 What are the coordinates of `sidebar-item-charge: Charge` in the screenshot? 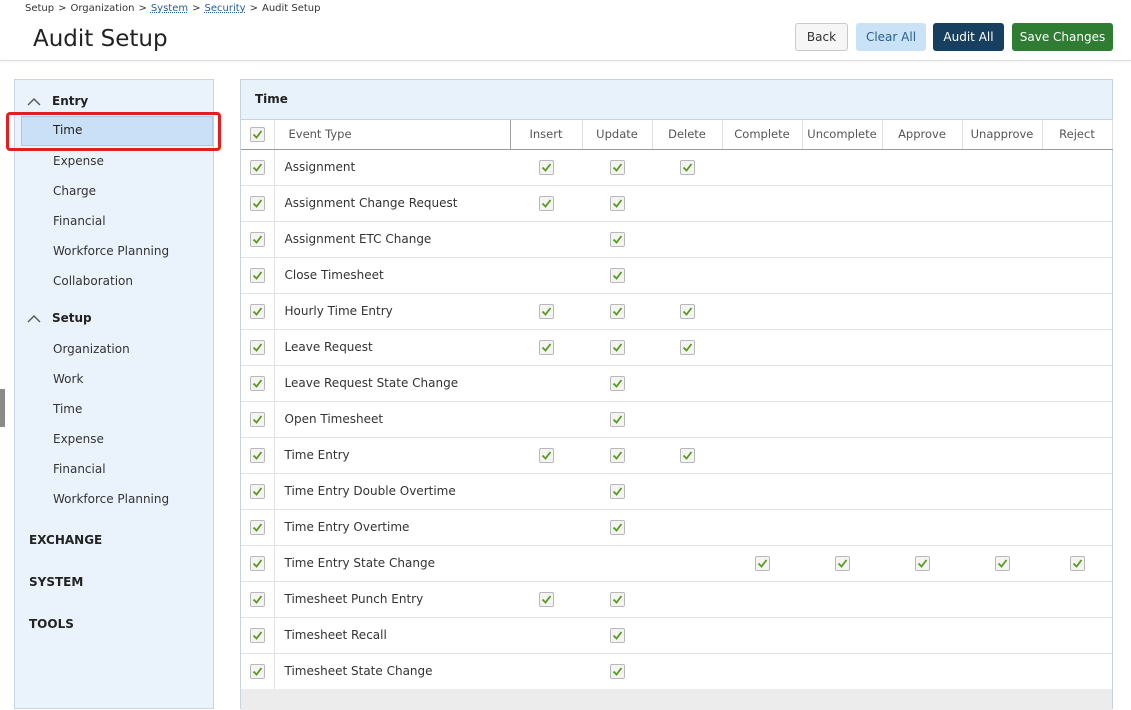 It's located at (74, 191).